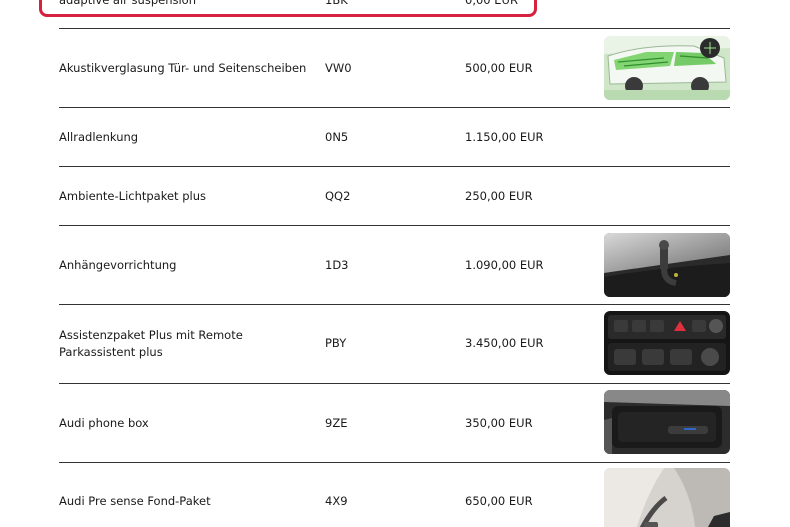 The height and width of the screenshot is (527, 790). I want to click on center-console-buttons-photo, so click(667, 343).